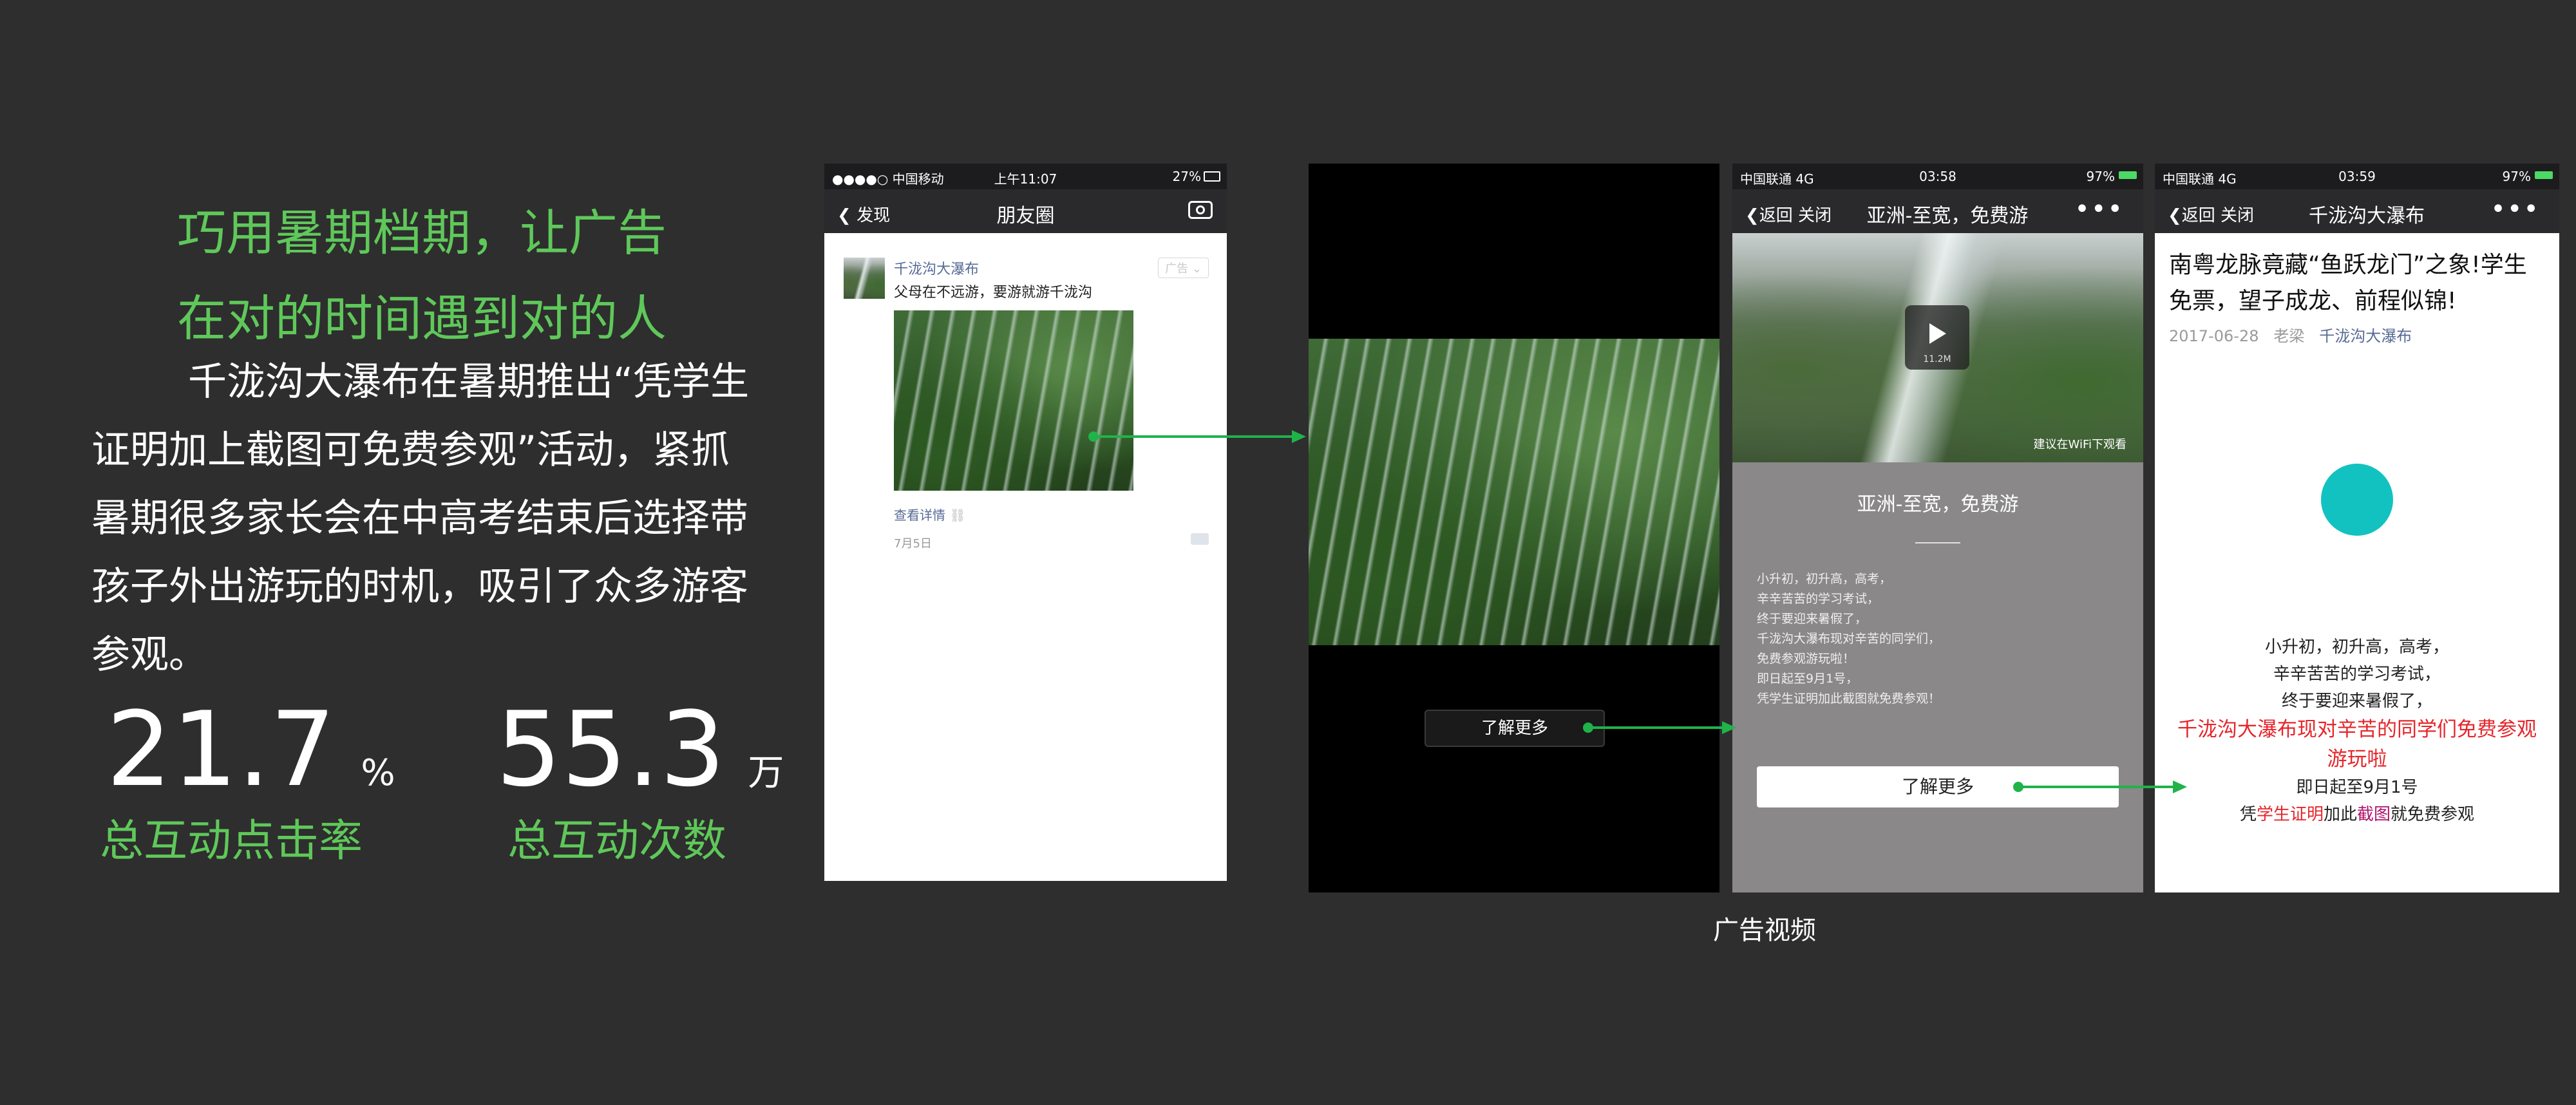  I want to click on card-title: 亚洲-至宽，免费游, so click(1938, 504).